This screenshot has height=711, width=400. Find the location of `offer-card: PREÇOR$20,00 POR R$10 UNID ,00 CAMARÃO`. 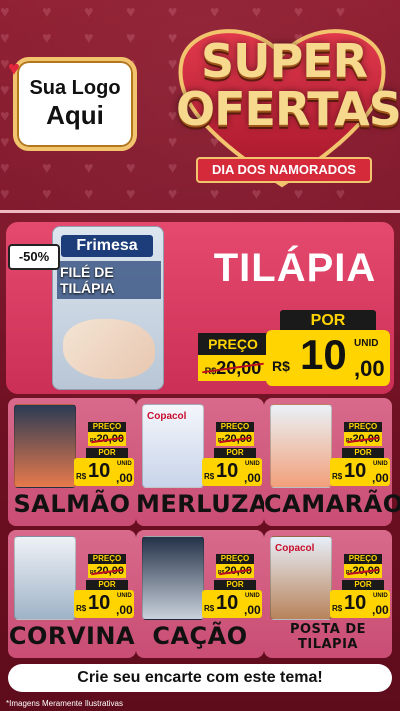

offer-card: PREÇOR$20,00 POR R$10 UNID ,00 CAMARÃO is located at coordinates (332, 462).